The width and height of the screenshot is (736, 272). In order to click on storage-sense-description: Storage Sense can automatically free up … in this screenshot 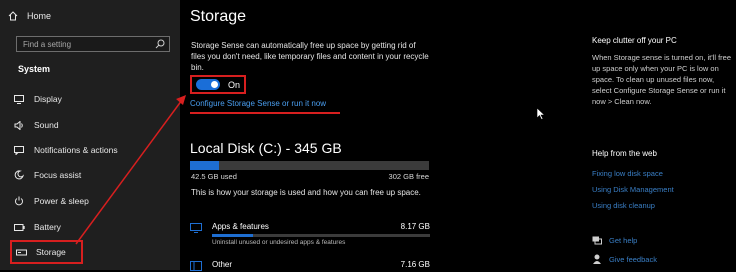, I will do `click(310, 56)`.